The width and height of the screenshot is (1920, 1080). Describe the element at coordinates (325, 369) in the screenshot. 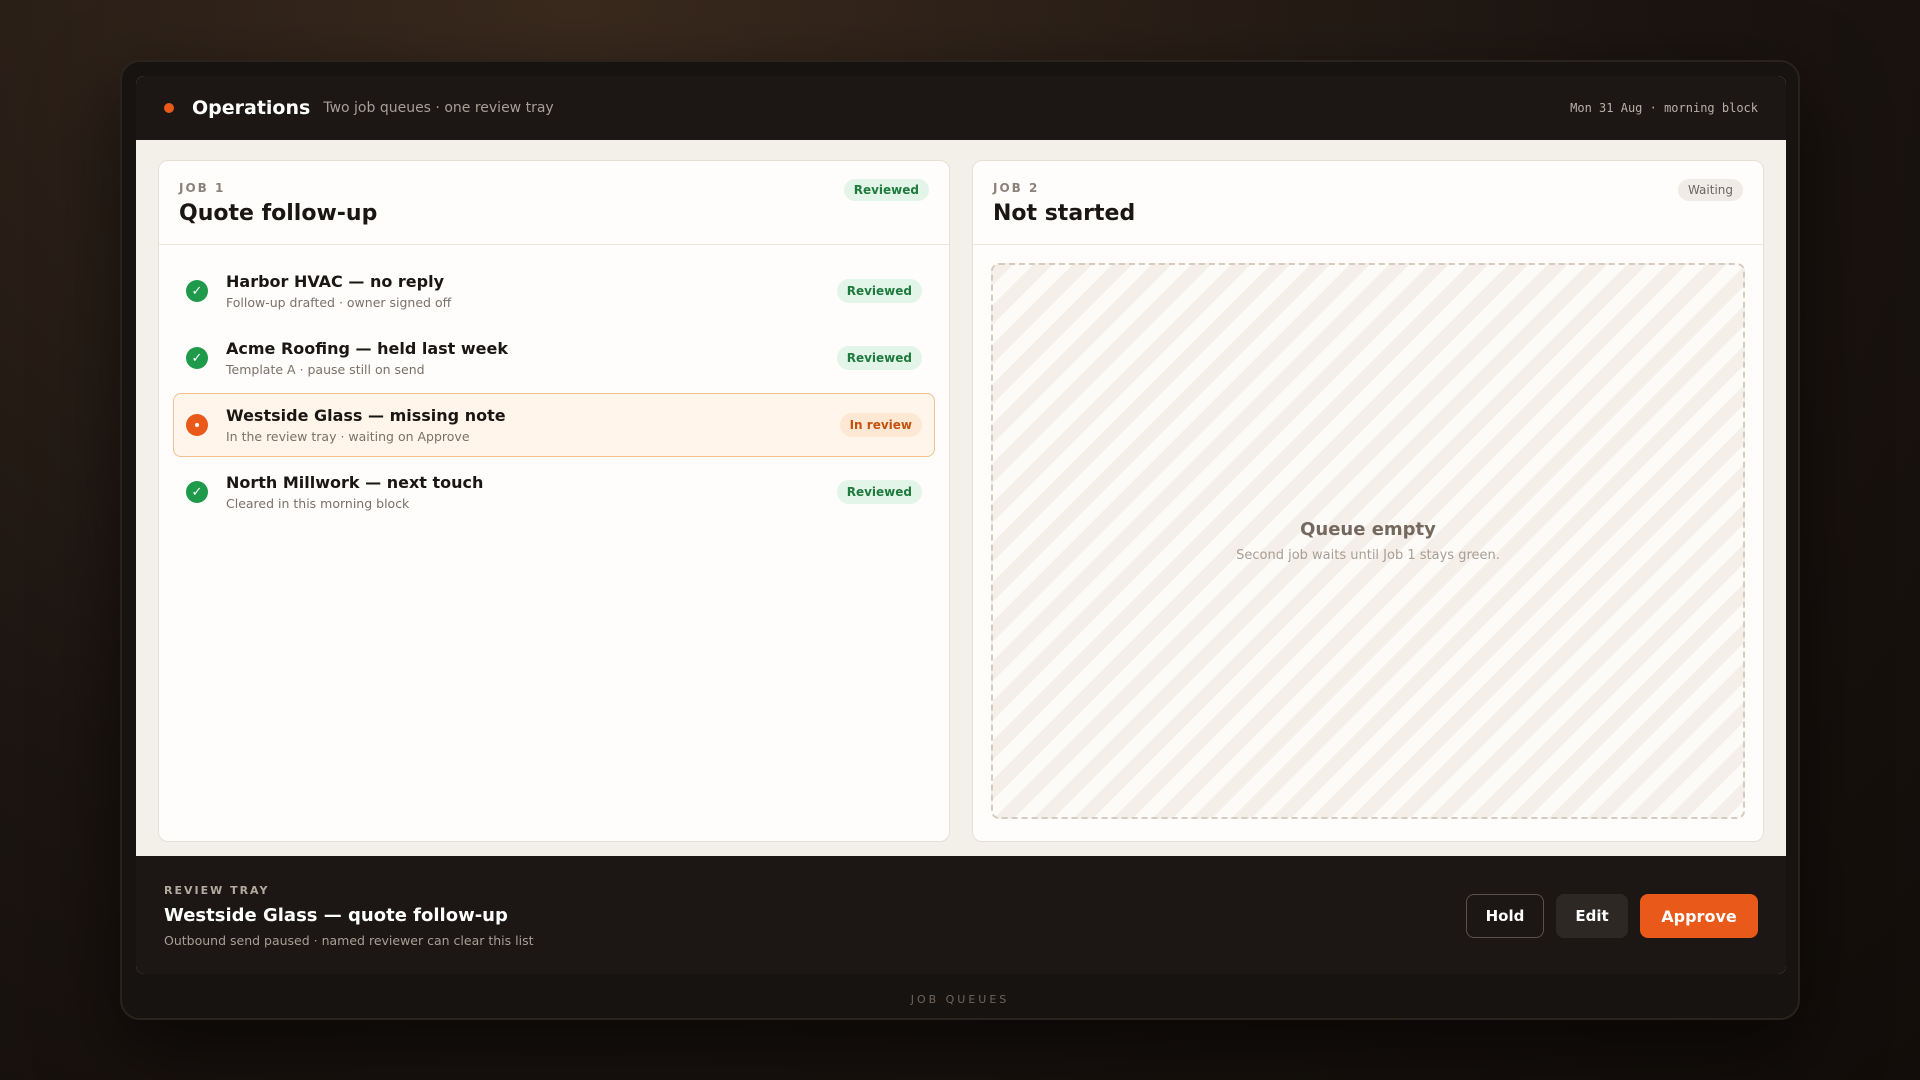

I see `list-item-subtitle: Template A · pause still on send` at that location.